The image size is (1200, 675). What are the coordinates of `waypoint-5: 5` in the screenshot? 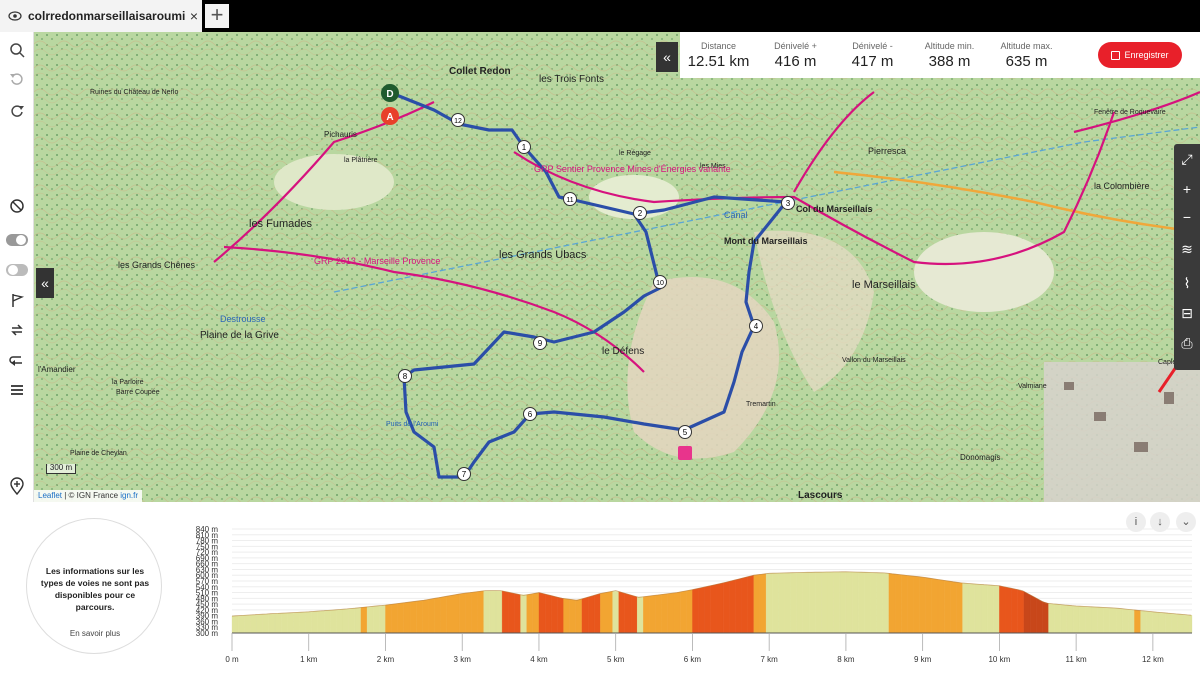 It's located at (685, 432).